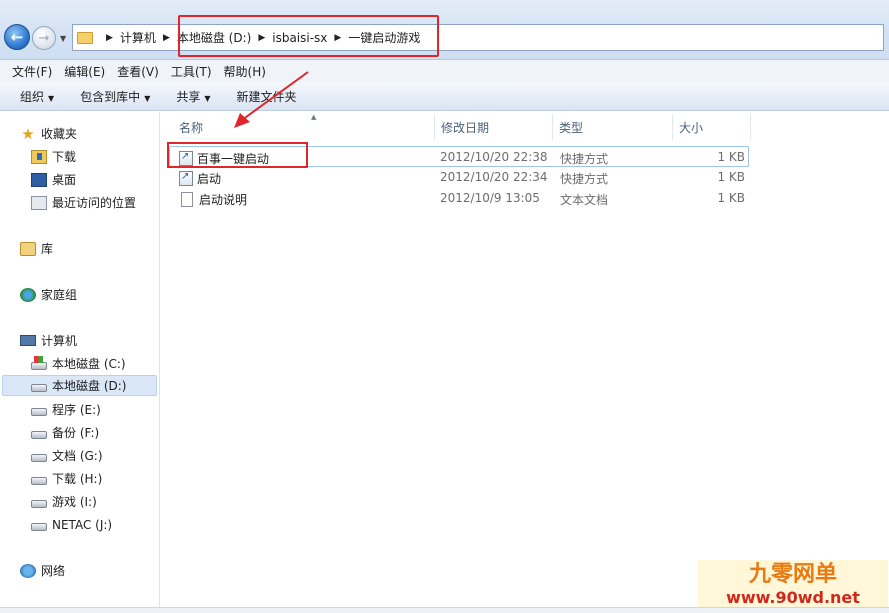 The width and height of the screenshot is (889, 613). What do you see at coordinates (17, 37) in the screenshot?
I see `back-button: ←` at bounding box center [17, 37].